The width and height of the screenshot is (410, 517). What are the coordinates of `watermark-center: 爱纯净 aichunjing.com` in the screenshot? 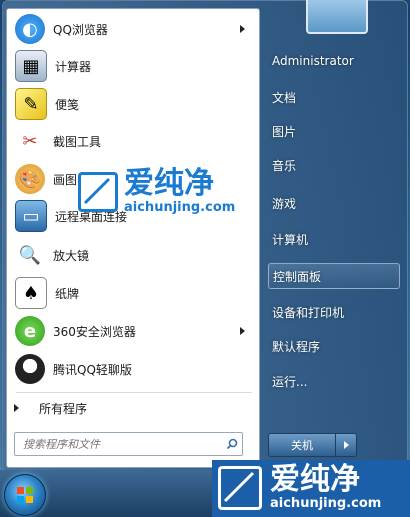 It's located at (156, 191).